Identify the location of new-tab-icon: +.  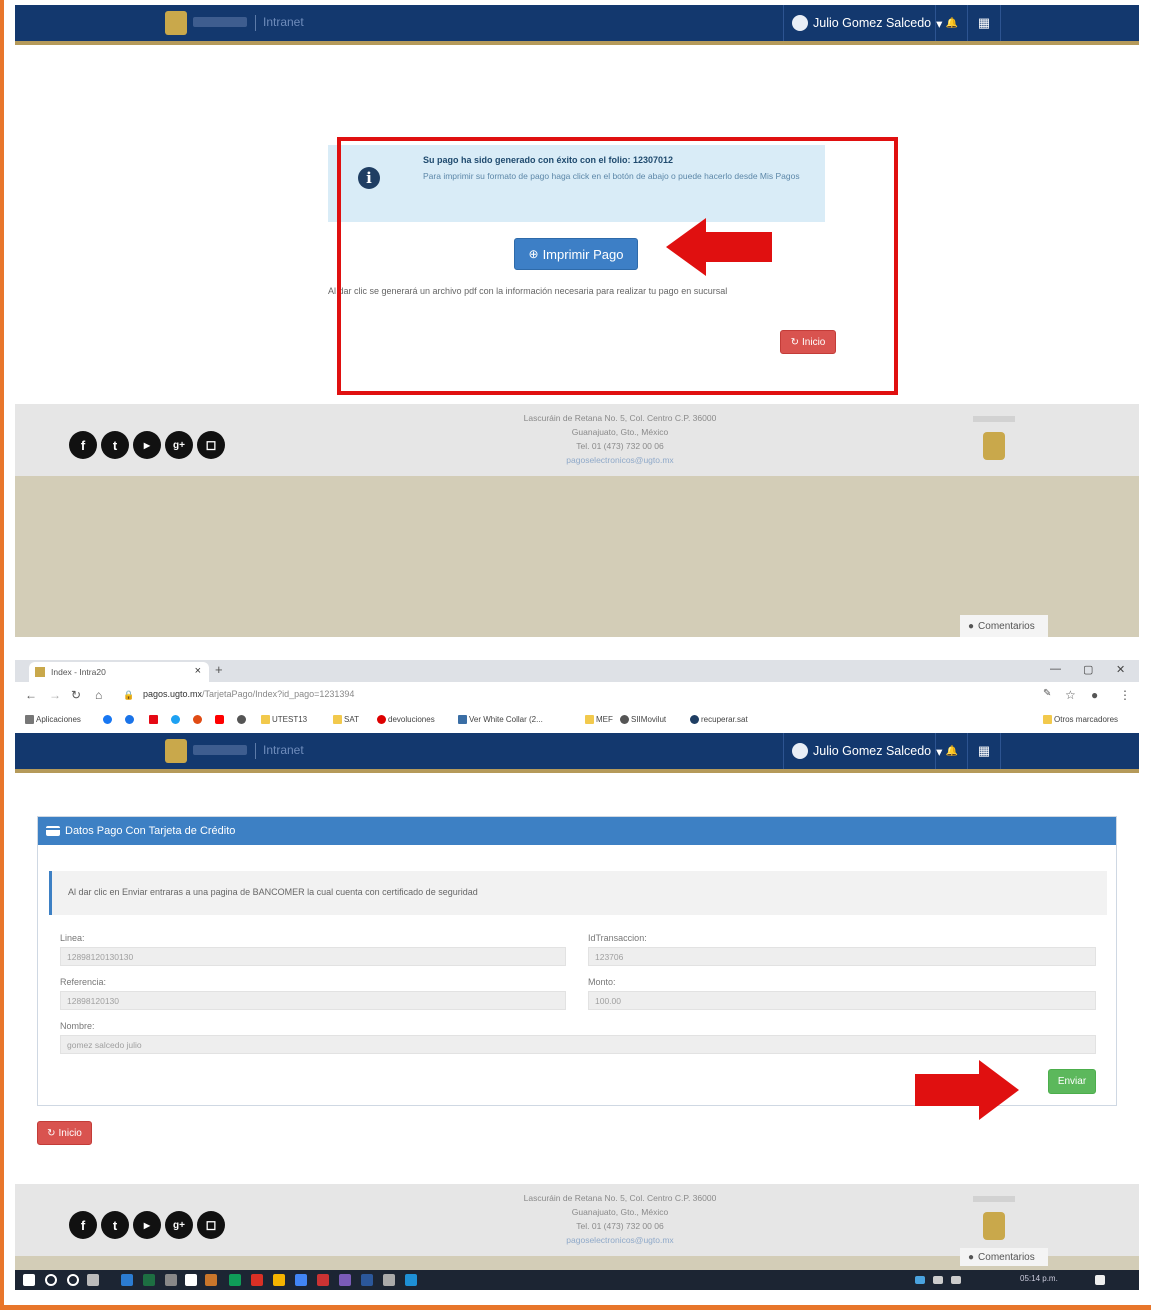
(219, 669).